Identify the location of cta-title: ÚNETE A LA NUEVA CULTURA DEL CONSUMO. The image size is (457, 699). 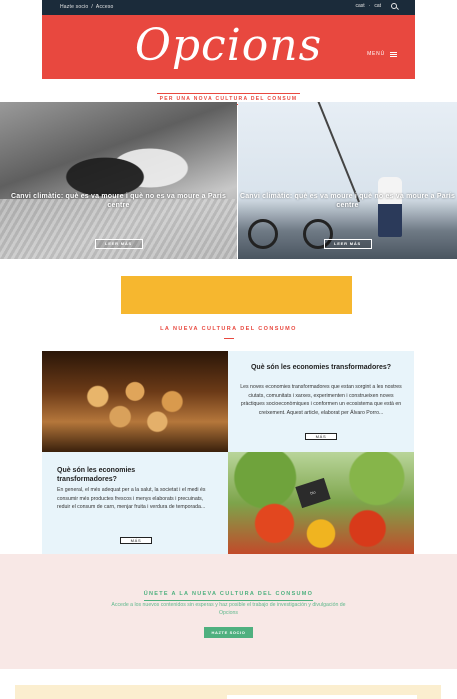
(228, 591).